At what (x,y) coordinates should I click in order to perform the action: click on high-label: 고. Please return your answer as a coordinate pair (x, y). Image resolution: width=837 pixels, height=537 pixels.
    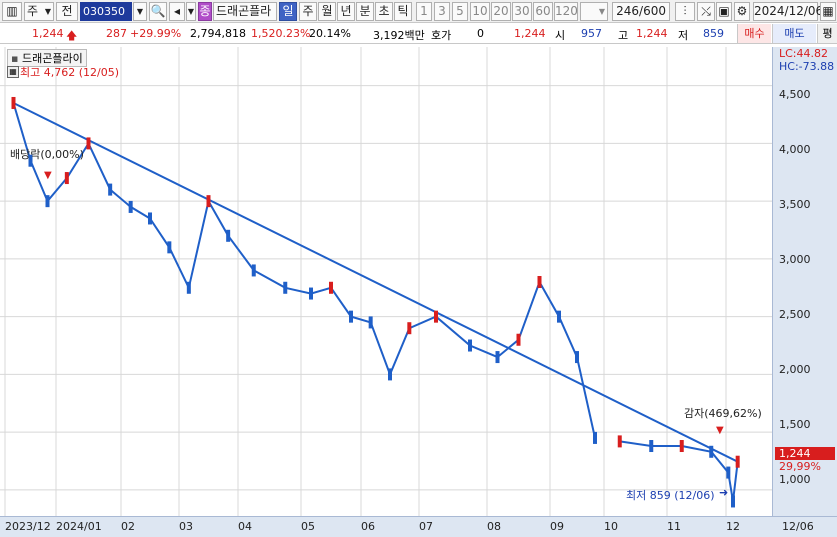
    Looking at the image, I should click on (623, 35).